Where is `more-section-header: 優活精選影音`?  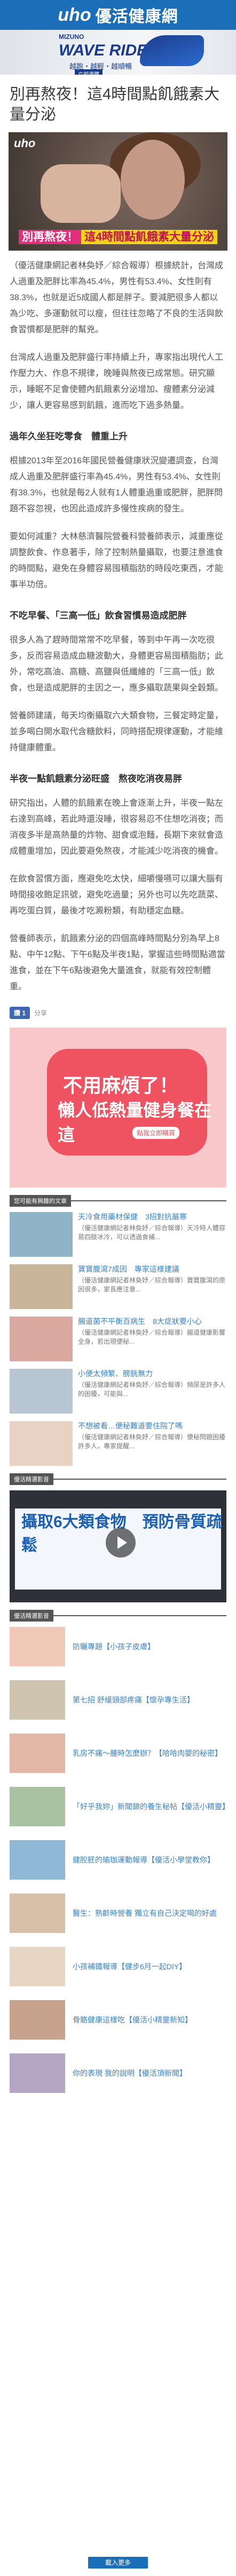
more-section-header: 優活精選影音 is located at coordinates (118, 1616).